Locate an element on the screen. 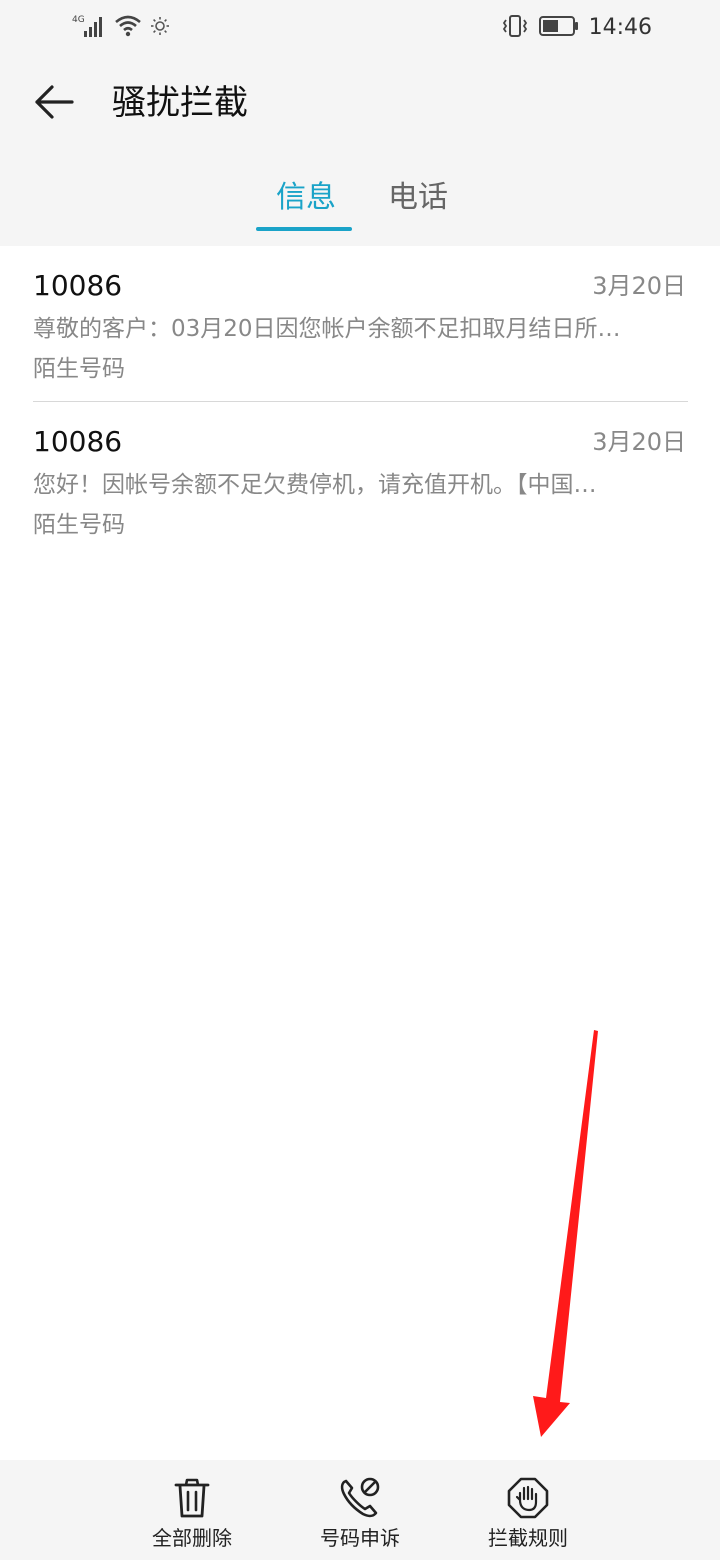  bottom-toolbar: 全部删除 号码申诉 拦截规则 is located at coordinates (360, 1510).